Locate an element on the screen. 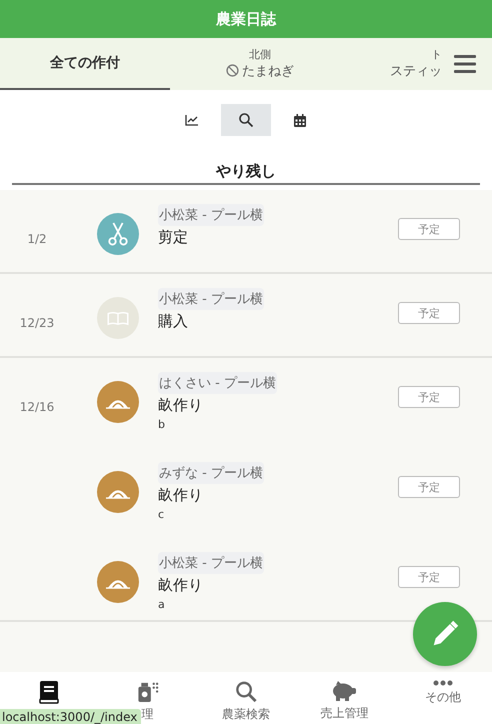 The width and height of the screenshot is (492, 724). task-note: b is located at coordinates (161, 424).